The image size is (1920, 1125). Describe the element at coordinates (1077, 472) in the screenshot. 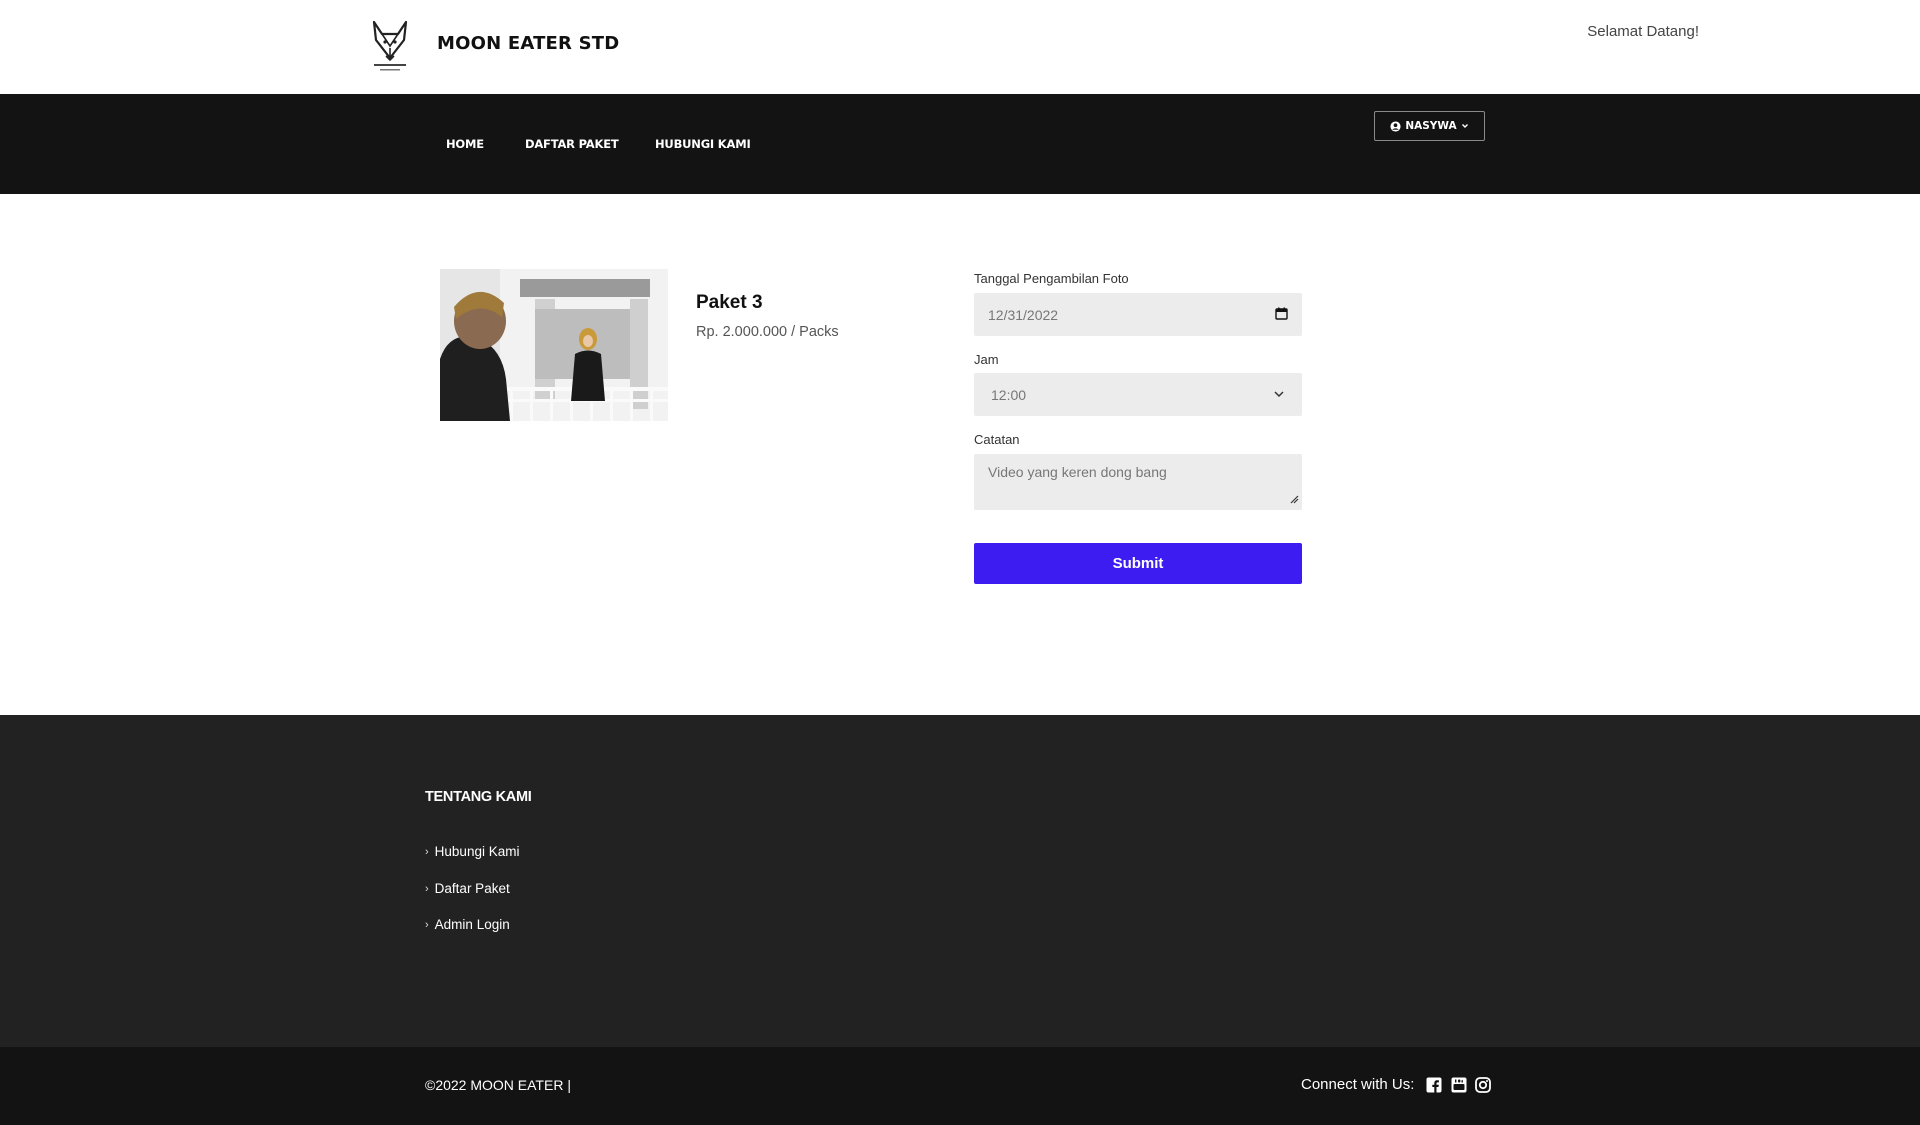

I see `catatan-value: Video yang keren dong bang` at that location.